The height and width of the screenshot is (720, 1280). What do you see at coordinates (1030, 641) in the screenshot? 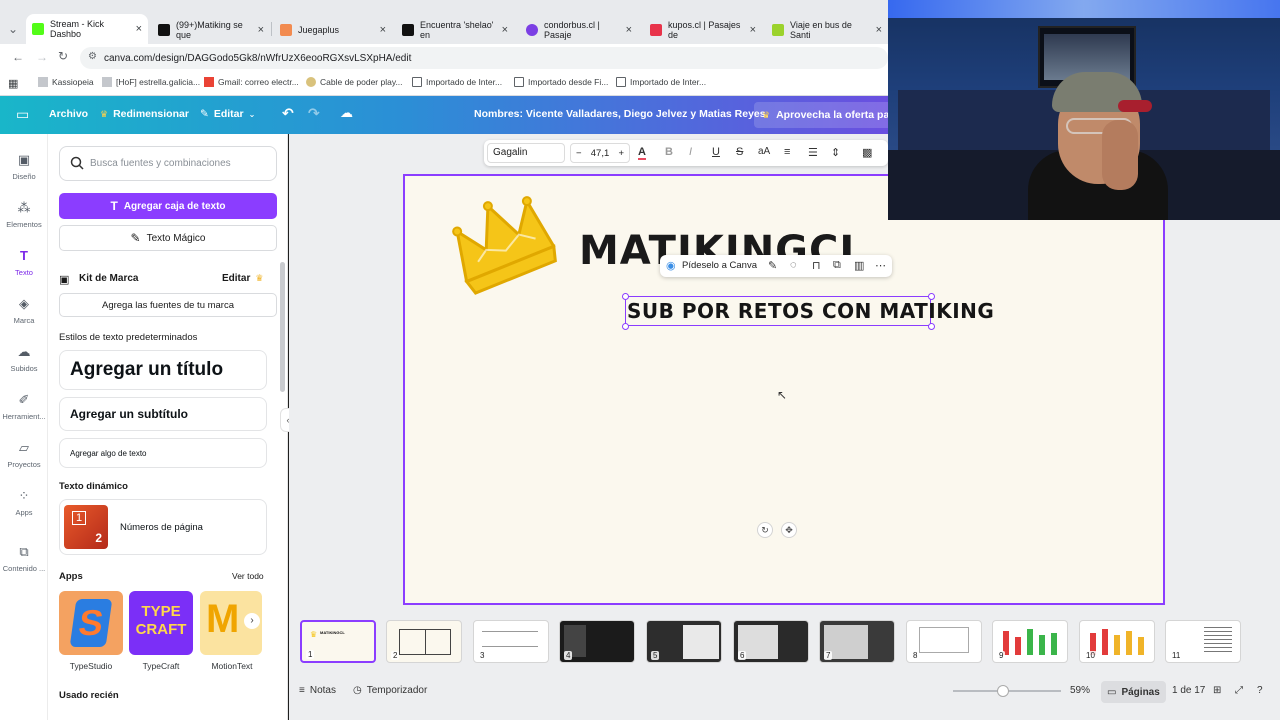
I see `page-thumbnail: 9` at bounding box center [1030, 641].